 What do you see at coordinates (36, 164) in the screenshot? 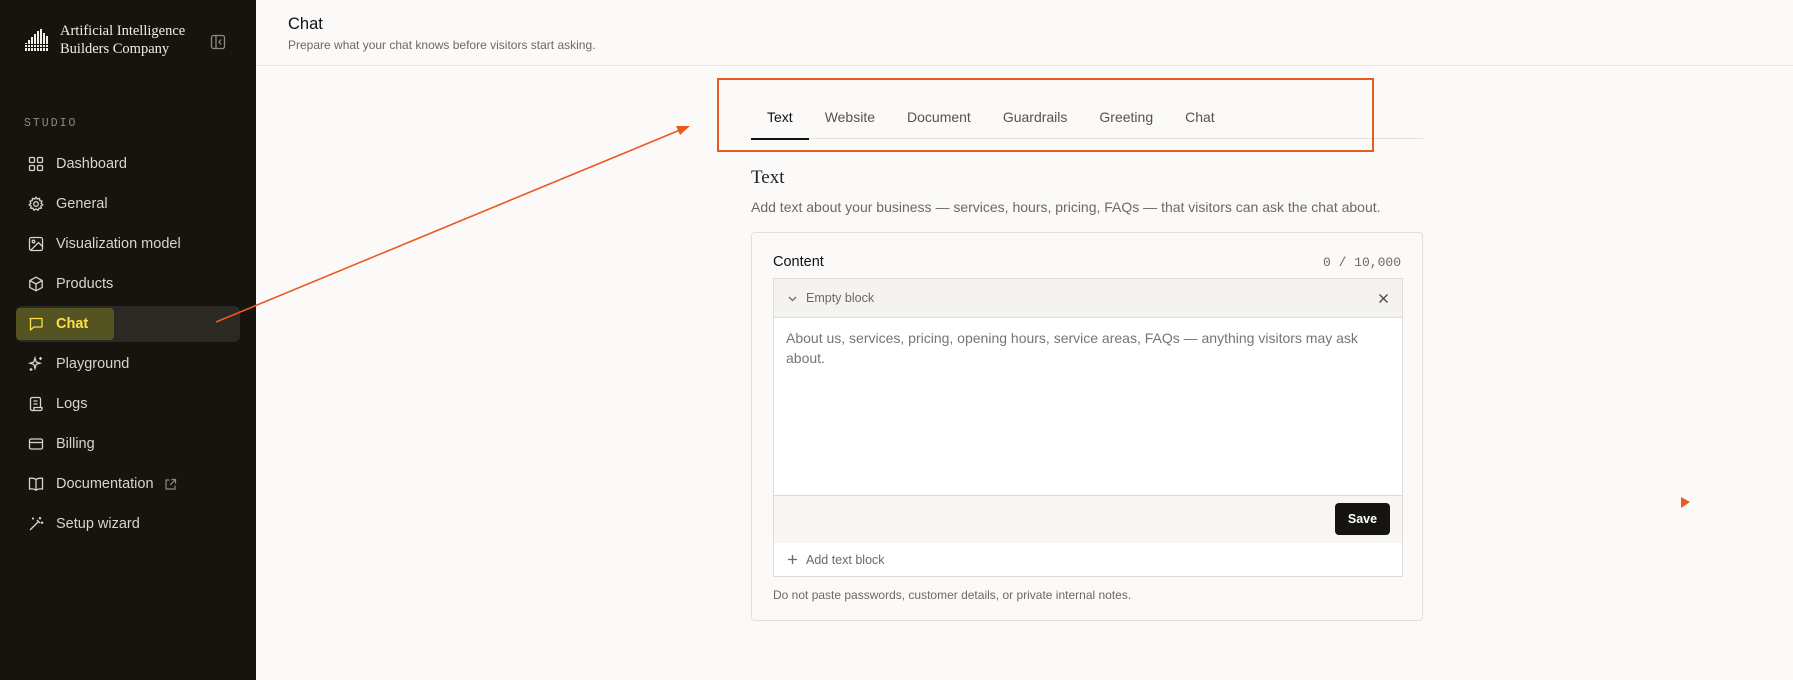
I see `grid-icon` at bounding box center [36, 164].